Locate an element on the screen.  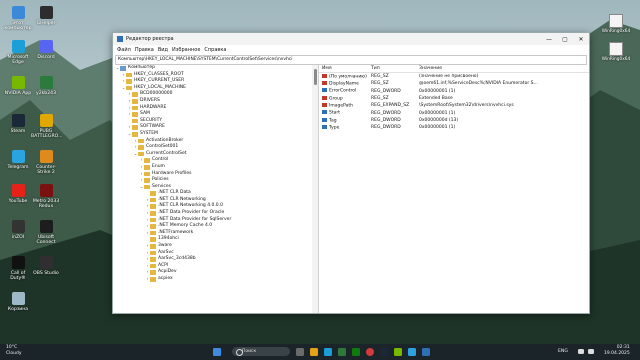
system-clock: 02:31 19.04.2025 is located at coordinates (617, 351).